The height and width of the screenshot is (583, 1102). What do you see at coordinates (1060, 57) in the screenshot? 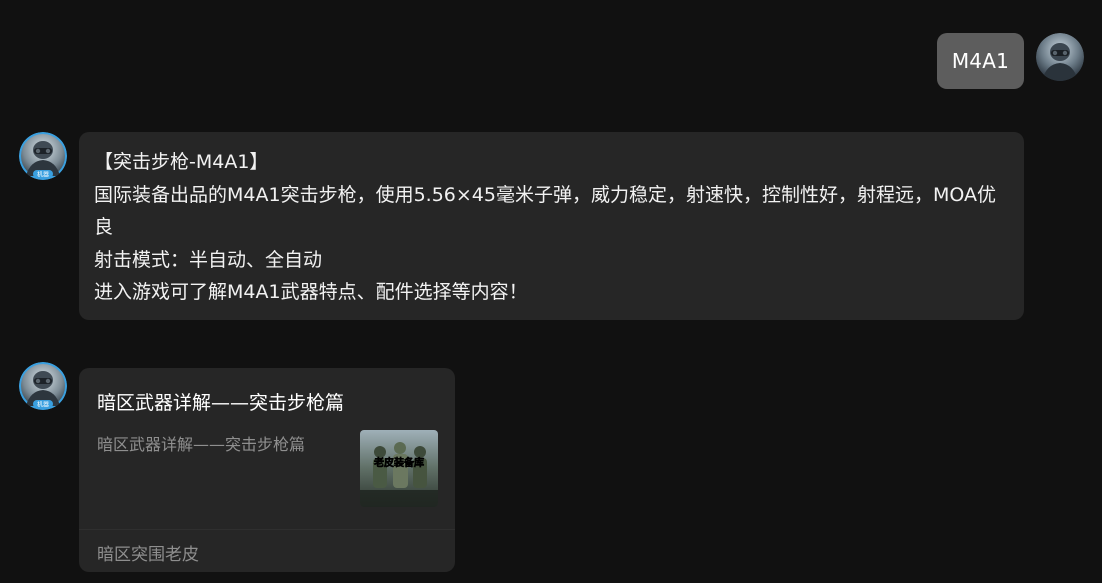
I see `user-avatar` at bounding box center [1060, 57].